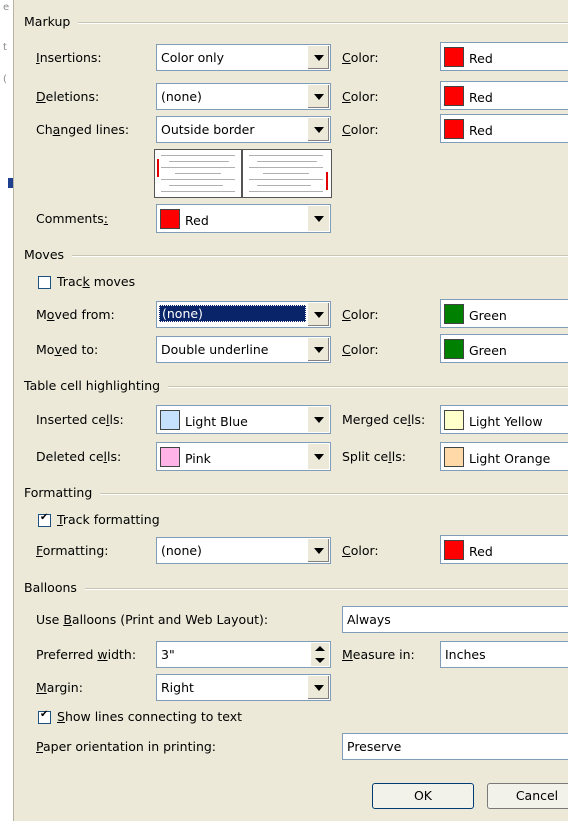 The image size is (568, 821). I want to click on split-cells-label: Split cells:, so click(374, 456).